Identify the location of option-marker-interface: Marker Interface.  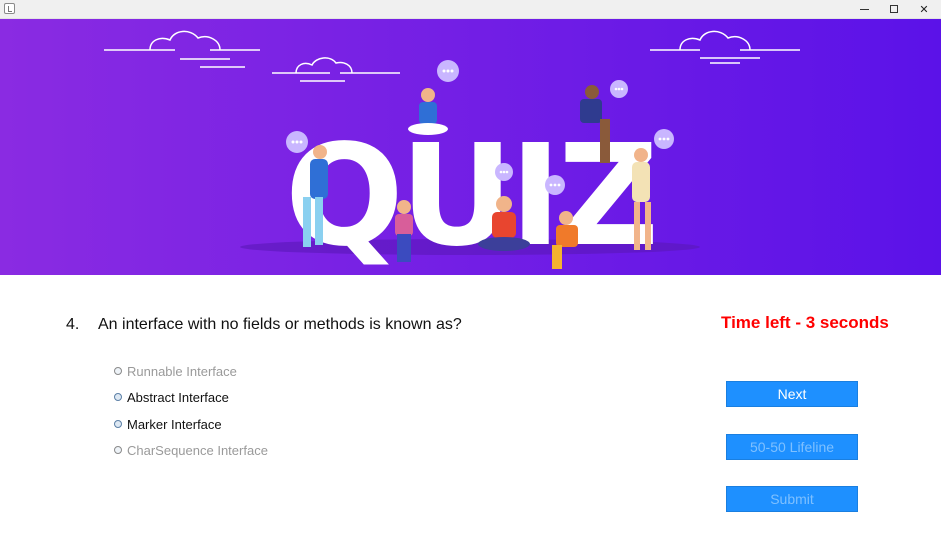
(168, 424).